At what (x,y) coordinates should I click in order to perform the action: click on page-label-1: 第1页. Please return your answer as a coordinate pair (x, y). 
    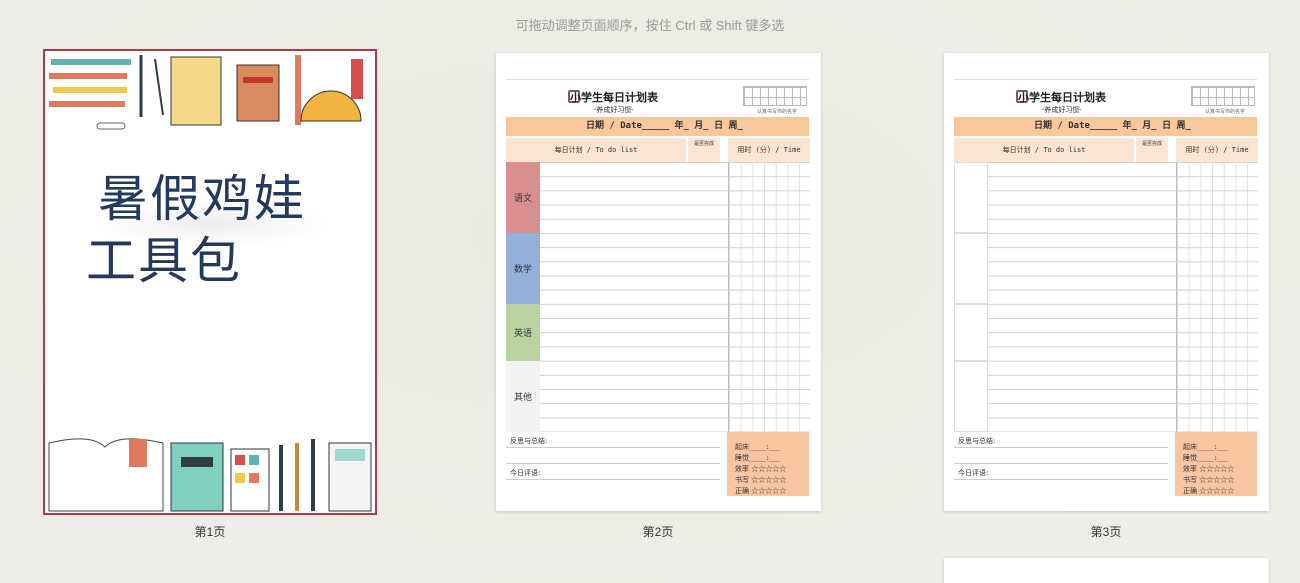
    Looking at the image, I should click on (210, 532).